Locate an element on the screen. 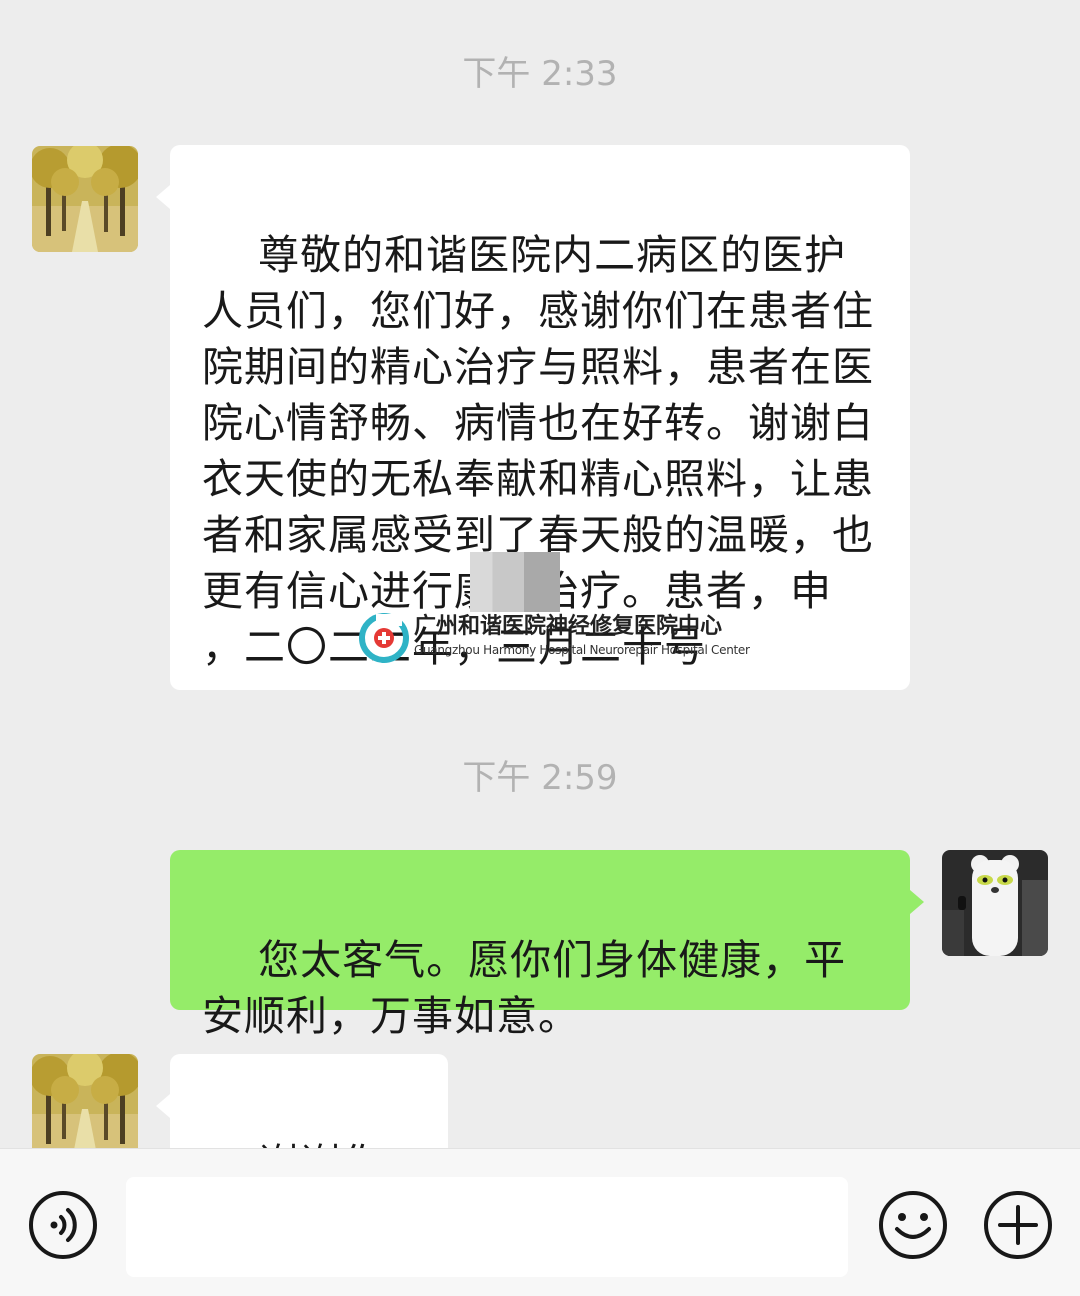 The image size is (1080, 1296). bear-figure-avatar-image is located at coordinates (995, 903).